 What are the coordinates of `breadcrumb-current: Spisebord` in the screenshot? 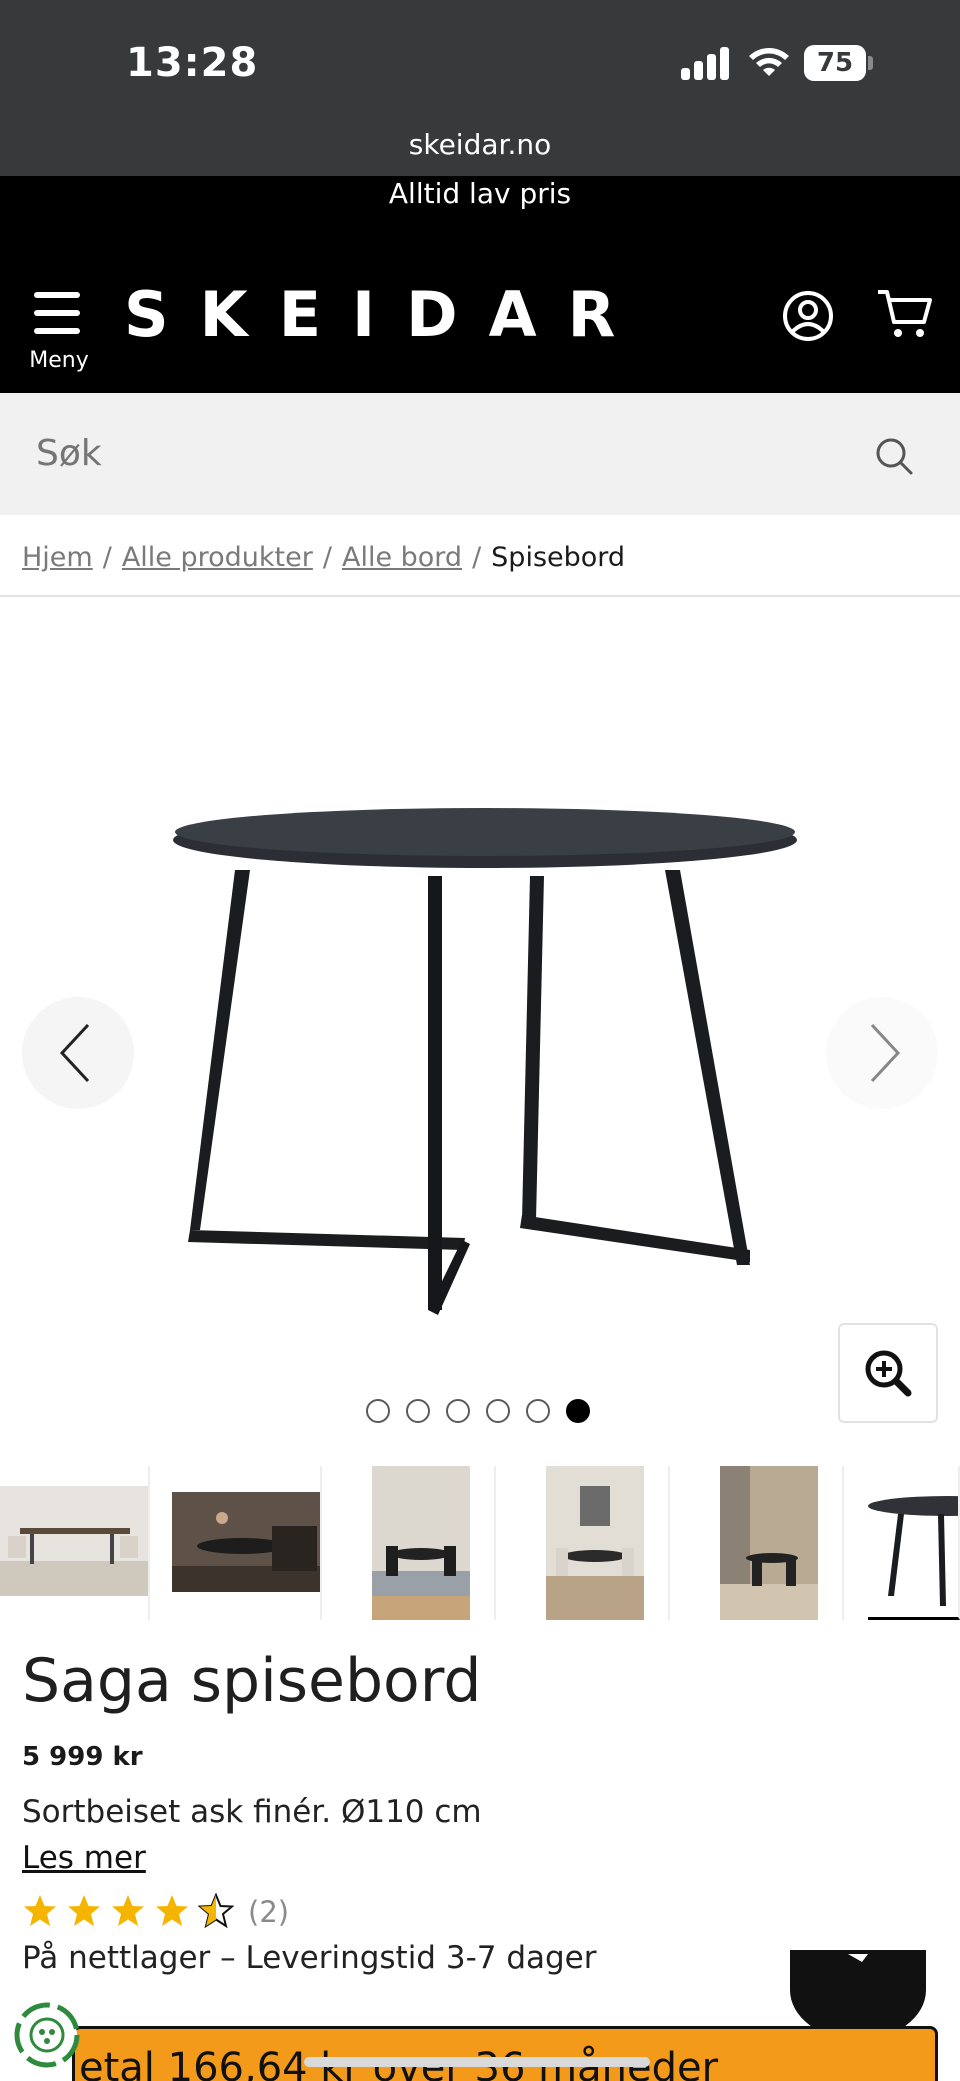 It's located at (558, 557).